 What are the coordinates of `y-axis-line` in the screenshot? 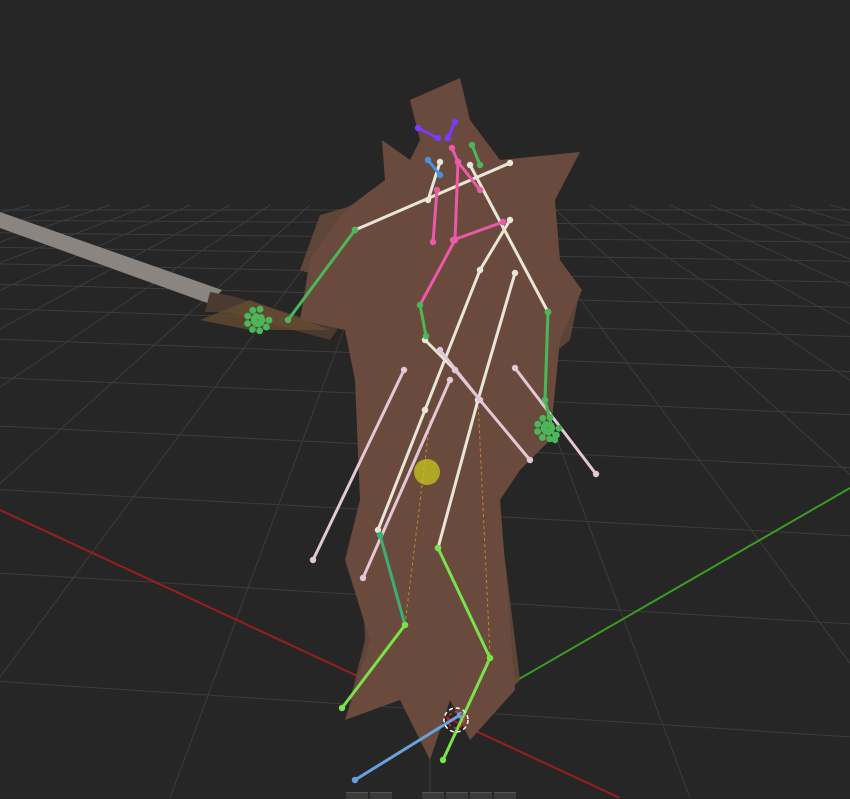 It's located at (674, 589).